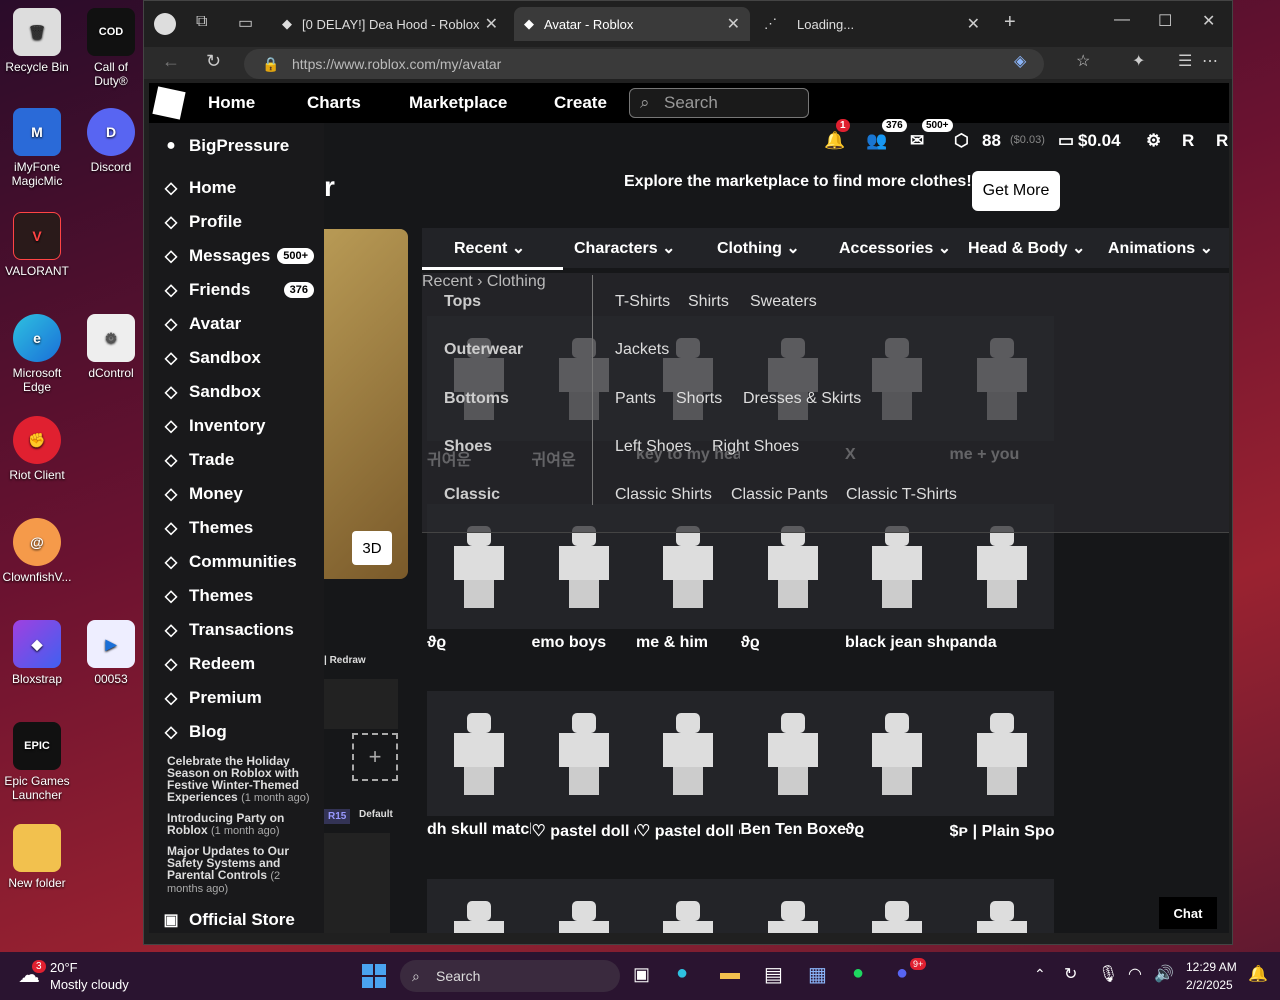  Describe the element at coordinates (773, 974) in the screenshot. I see `app-taskbar-icon: ▤` at that location.